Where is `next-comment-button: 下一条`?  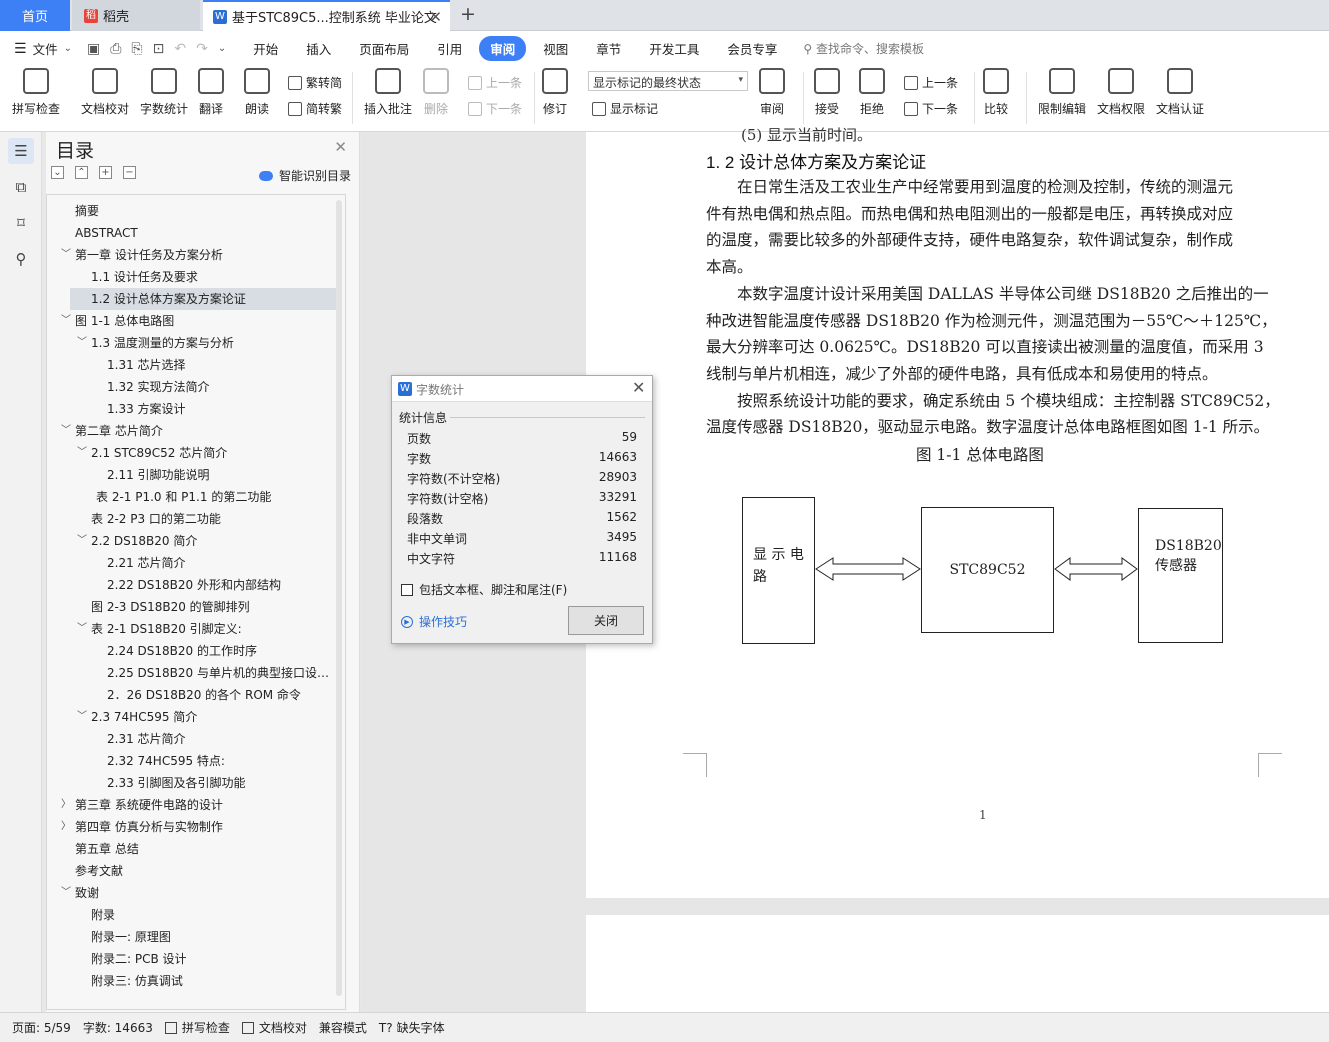
next-comment-button: 下一条 is located at coordinates (495, 108).